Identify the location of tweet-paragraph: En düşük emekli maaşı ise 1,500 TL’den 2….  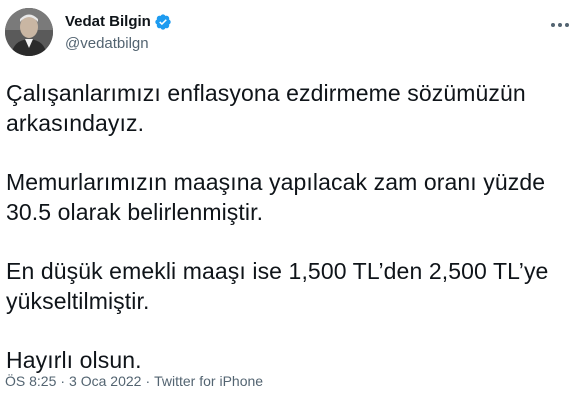
(277, 286).